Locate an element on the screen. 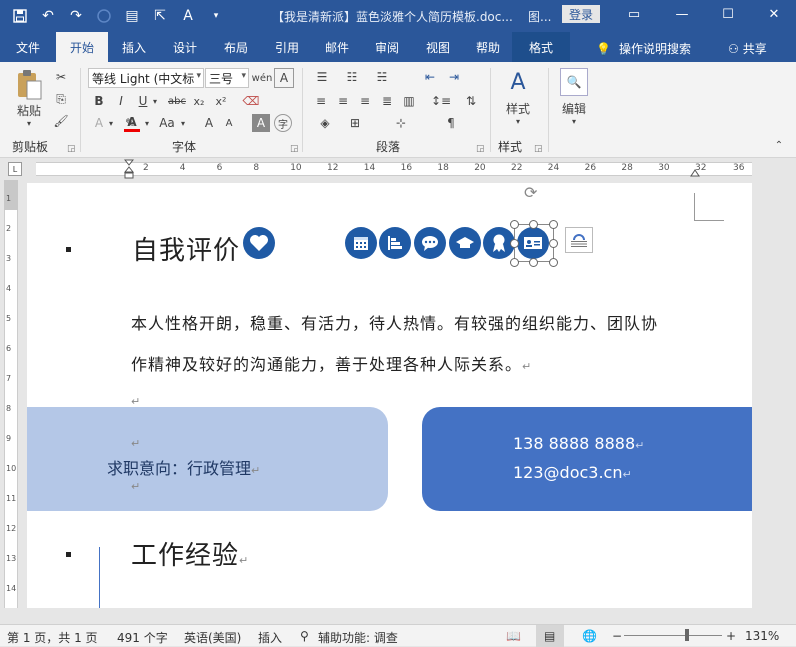  tab-format: 格式 is located at coordinates (541, 47).